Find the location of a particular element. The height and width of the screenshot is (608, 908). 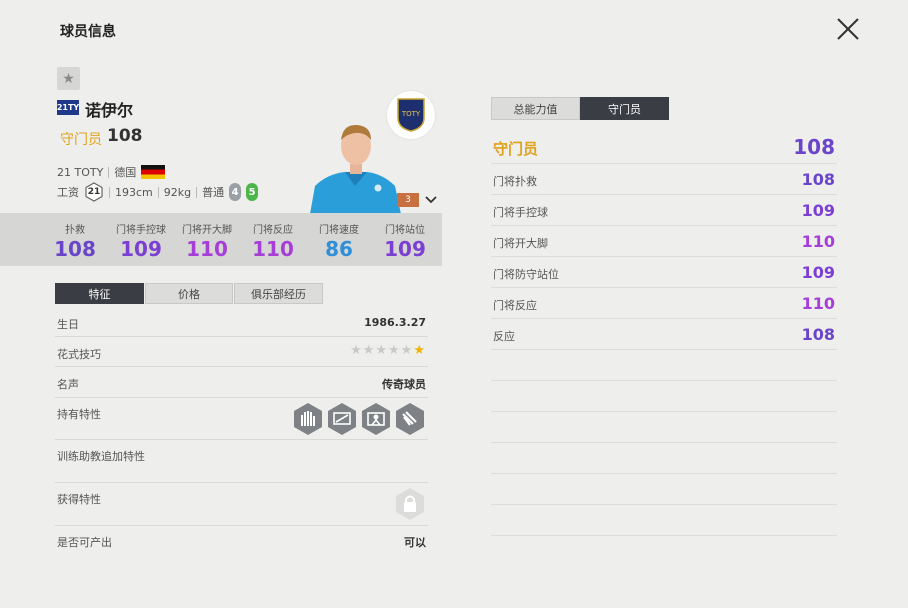

info-row-acquired-traits: 获得特性 is located at coordinates (241, 504).